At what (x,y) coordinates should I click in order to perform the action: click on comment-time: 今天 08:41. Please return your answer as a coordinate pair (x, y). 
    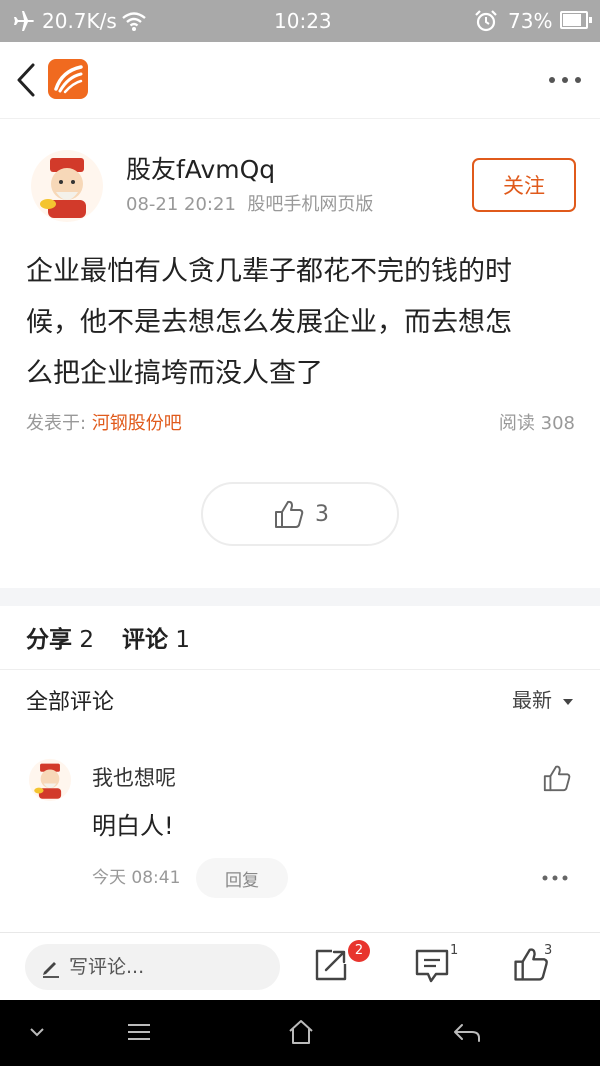
    Looking at the image, I should click on (136, 878).